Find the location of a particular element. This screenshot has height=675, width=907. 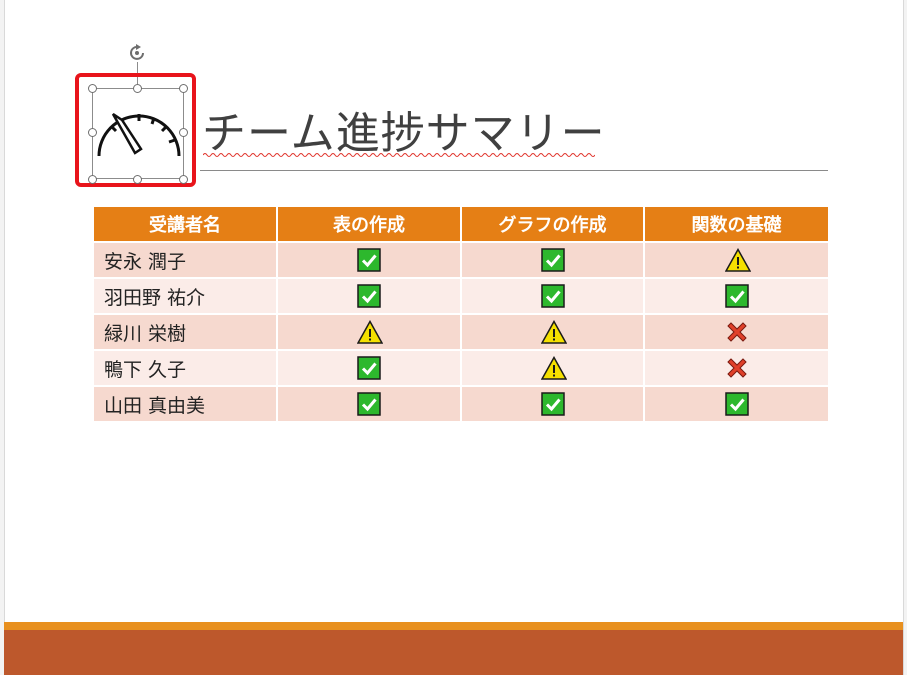

resize-handle-top-left is located at coordinates (92, 88).